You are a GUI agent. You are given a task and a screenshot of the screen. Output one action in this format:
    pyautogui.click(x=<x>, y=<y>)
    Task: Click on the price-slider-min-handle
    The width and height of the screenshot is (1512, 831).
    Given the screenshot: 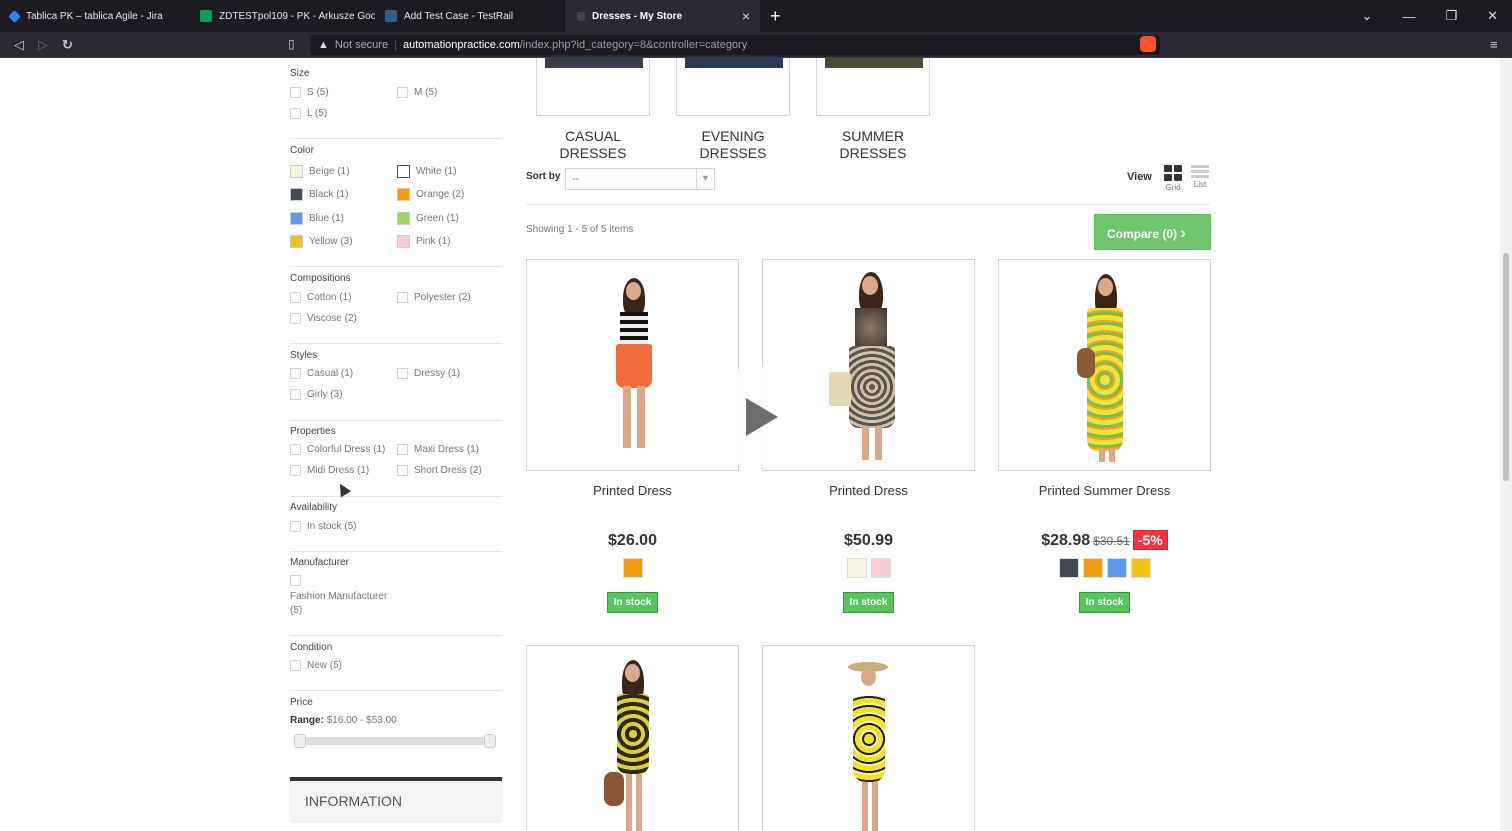 What is the action you would take?
    pyautogui.click(x=300, y=741)
    